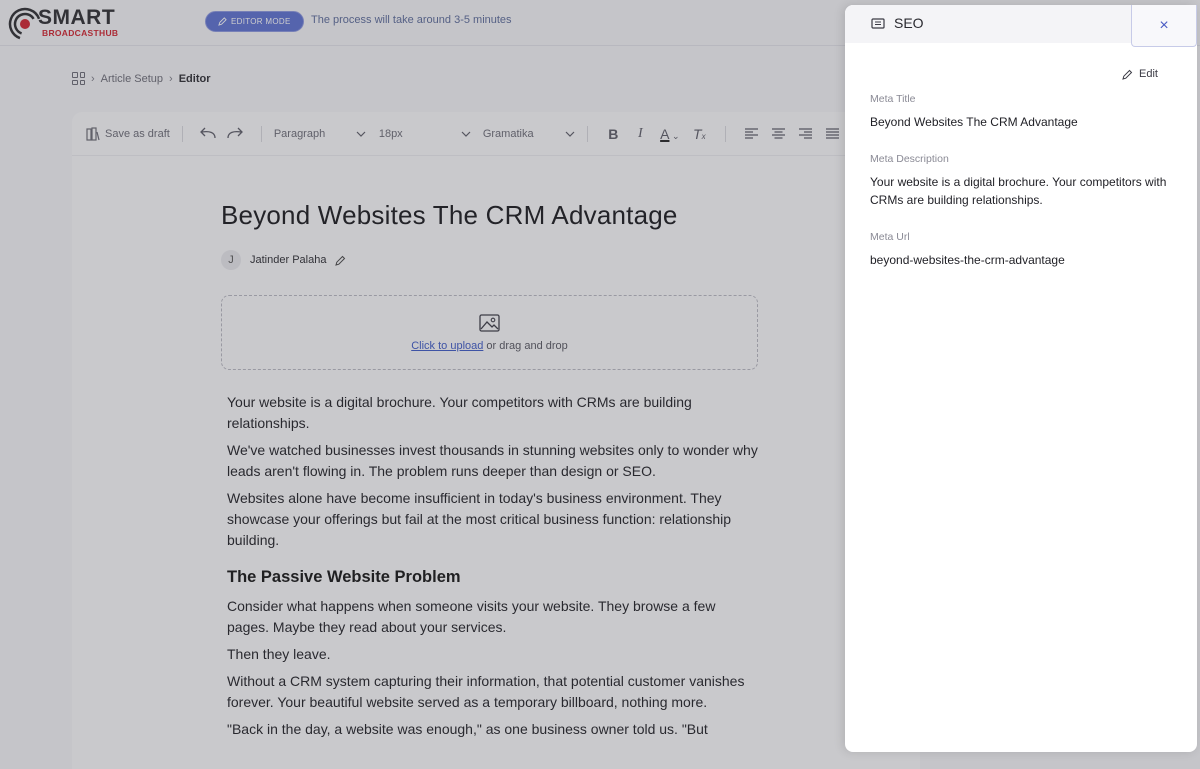 Image resolution: width=1200 pixels, height=769 pixels. I want to click on seo-document-icon, so click(878, 23).